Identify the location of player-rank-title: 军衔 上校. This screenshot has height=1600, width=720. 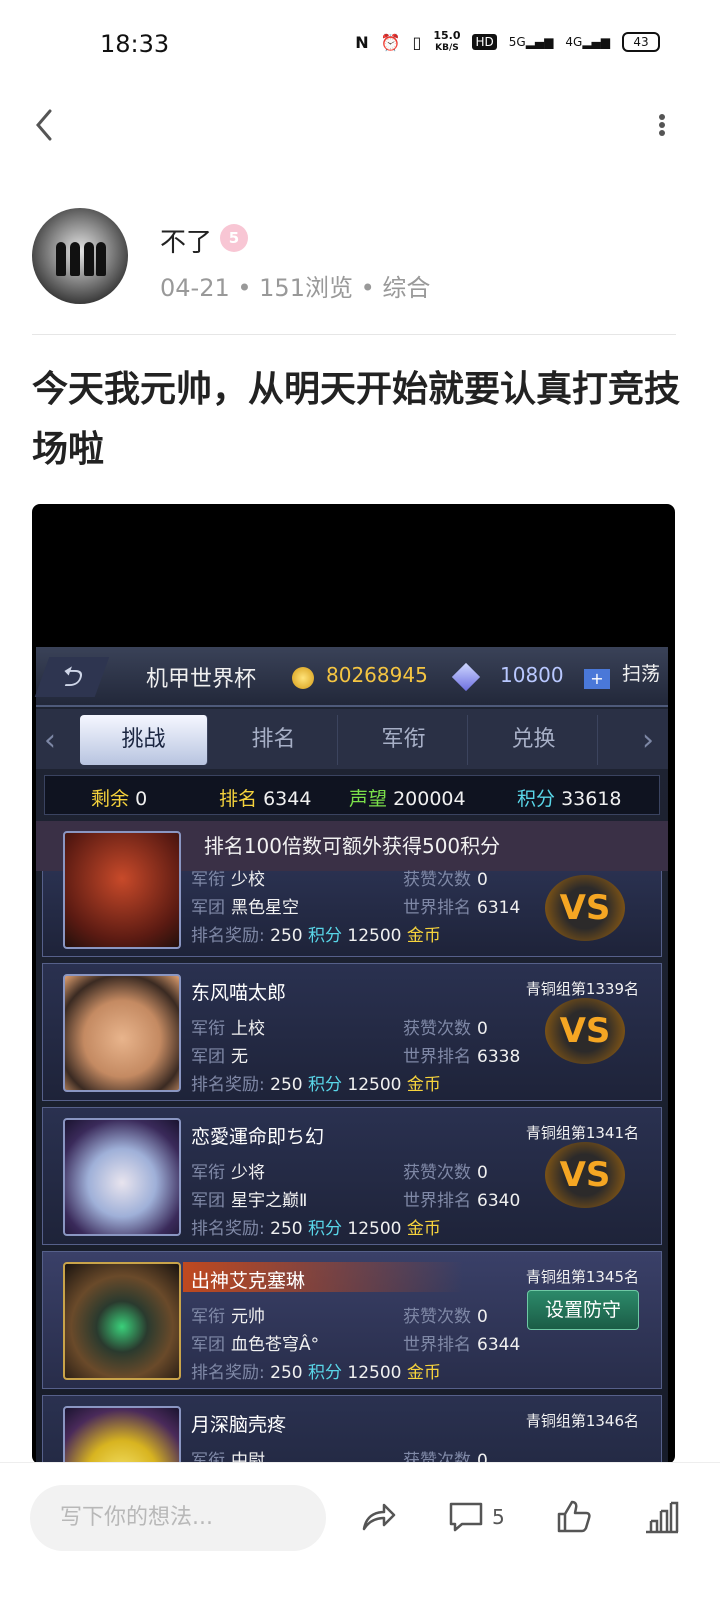
(228, 1029).